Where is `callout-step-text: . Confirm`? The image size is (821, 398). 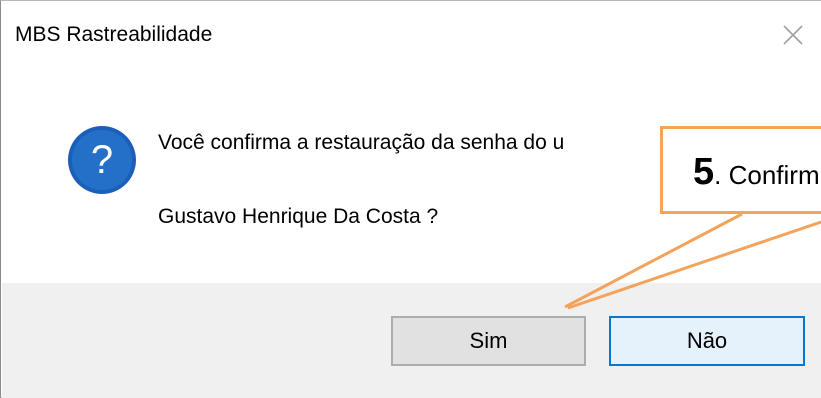 callout-step-text: . Confirm is located at coordinates (767, 175).